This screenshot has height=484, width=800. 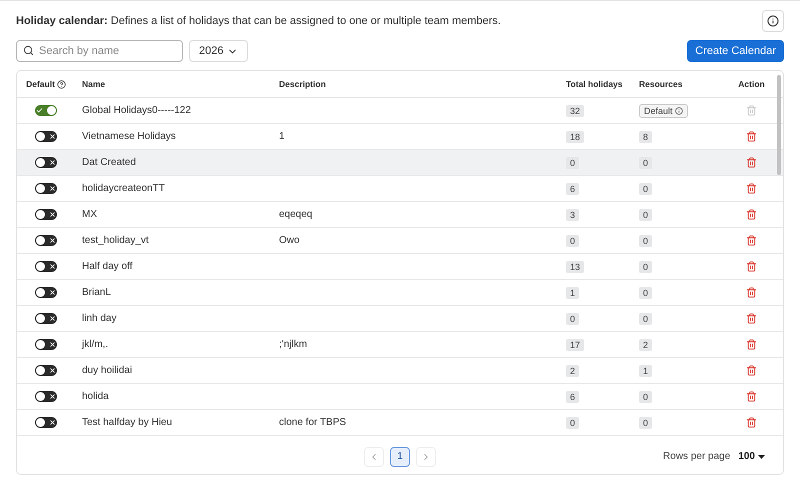 What do you see at coordinates (107, 266) in the screenshot?
I see `name-cell-text: Half day off` at bounding box center [107, 266].